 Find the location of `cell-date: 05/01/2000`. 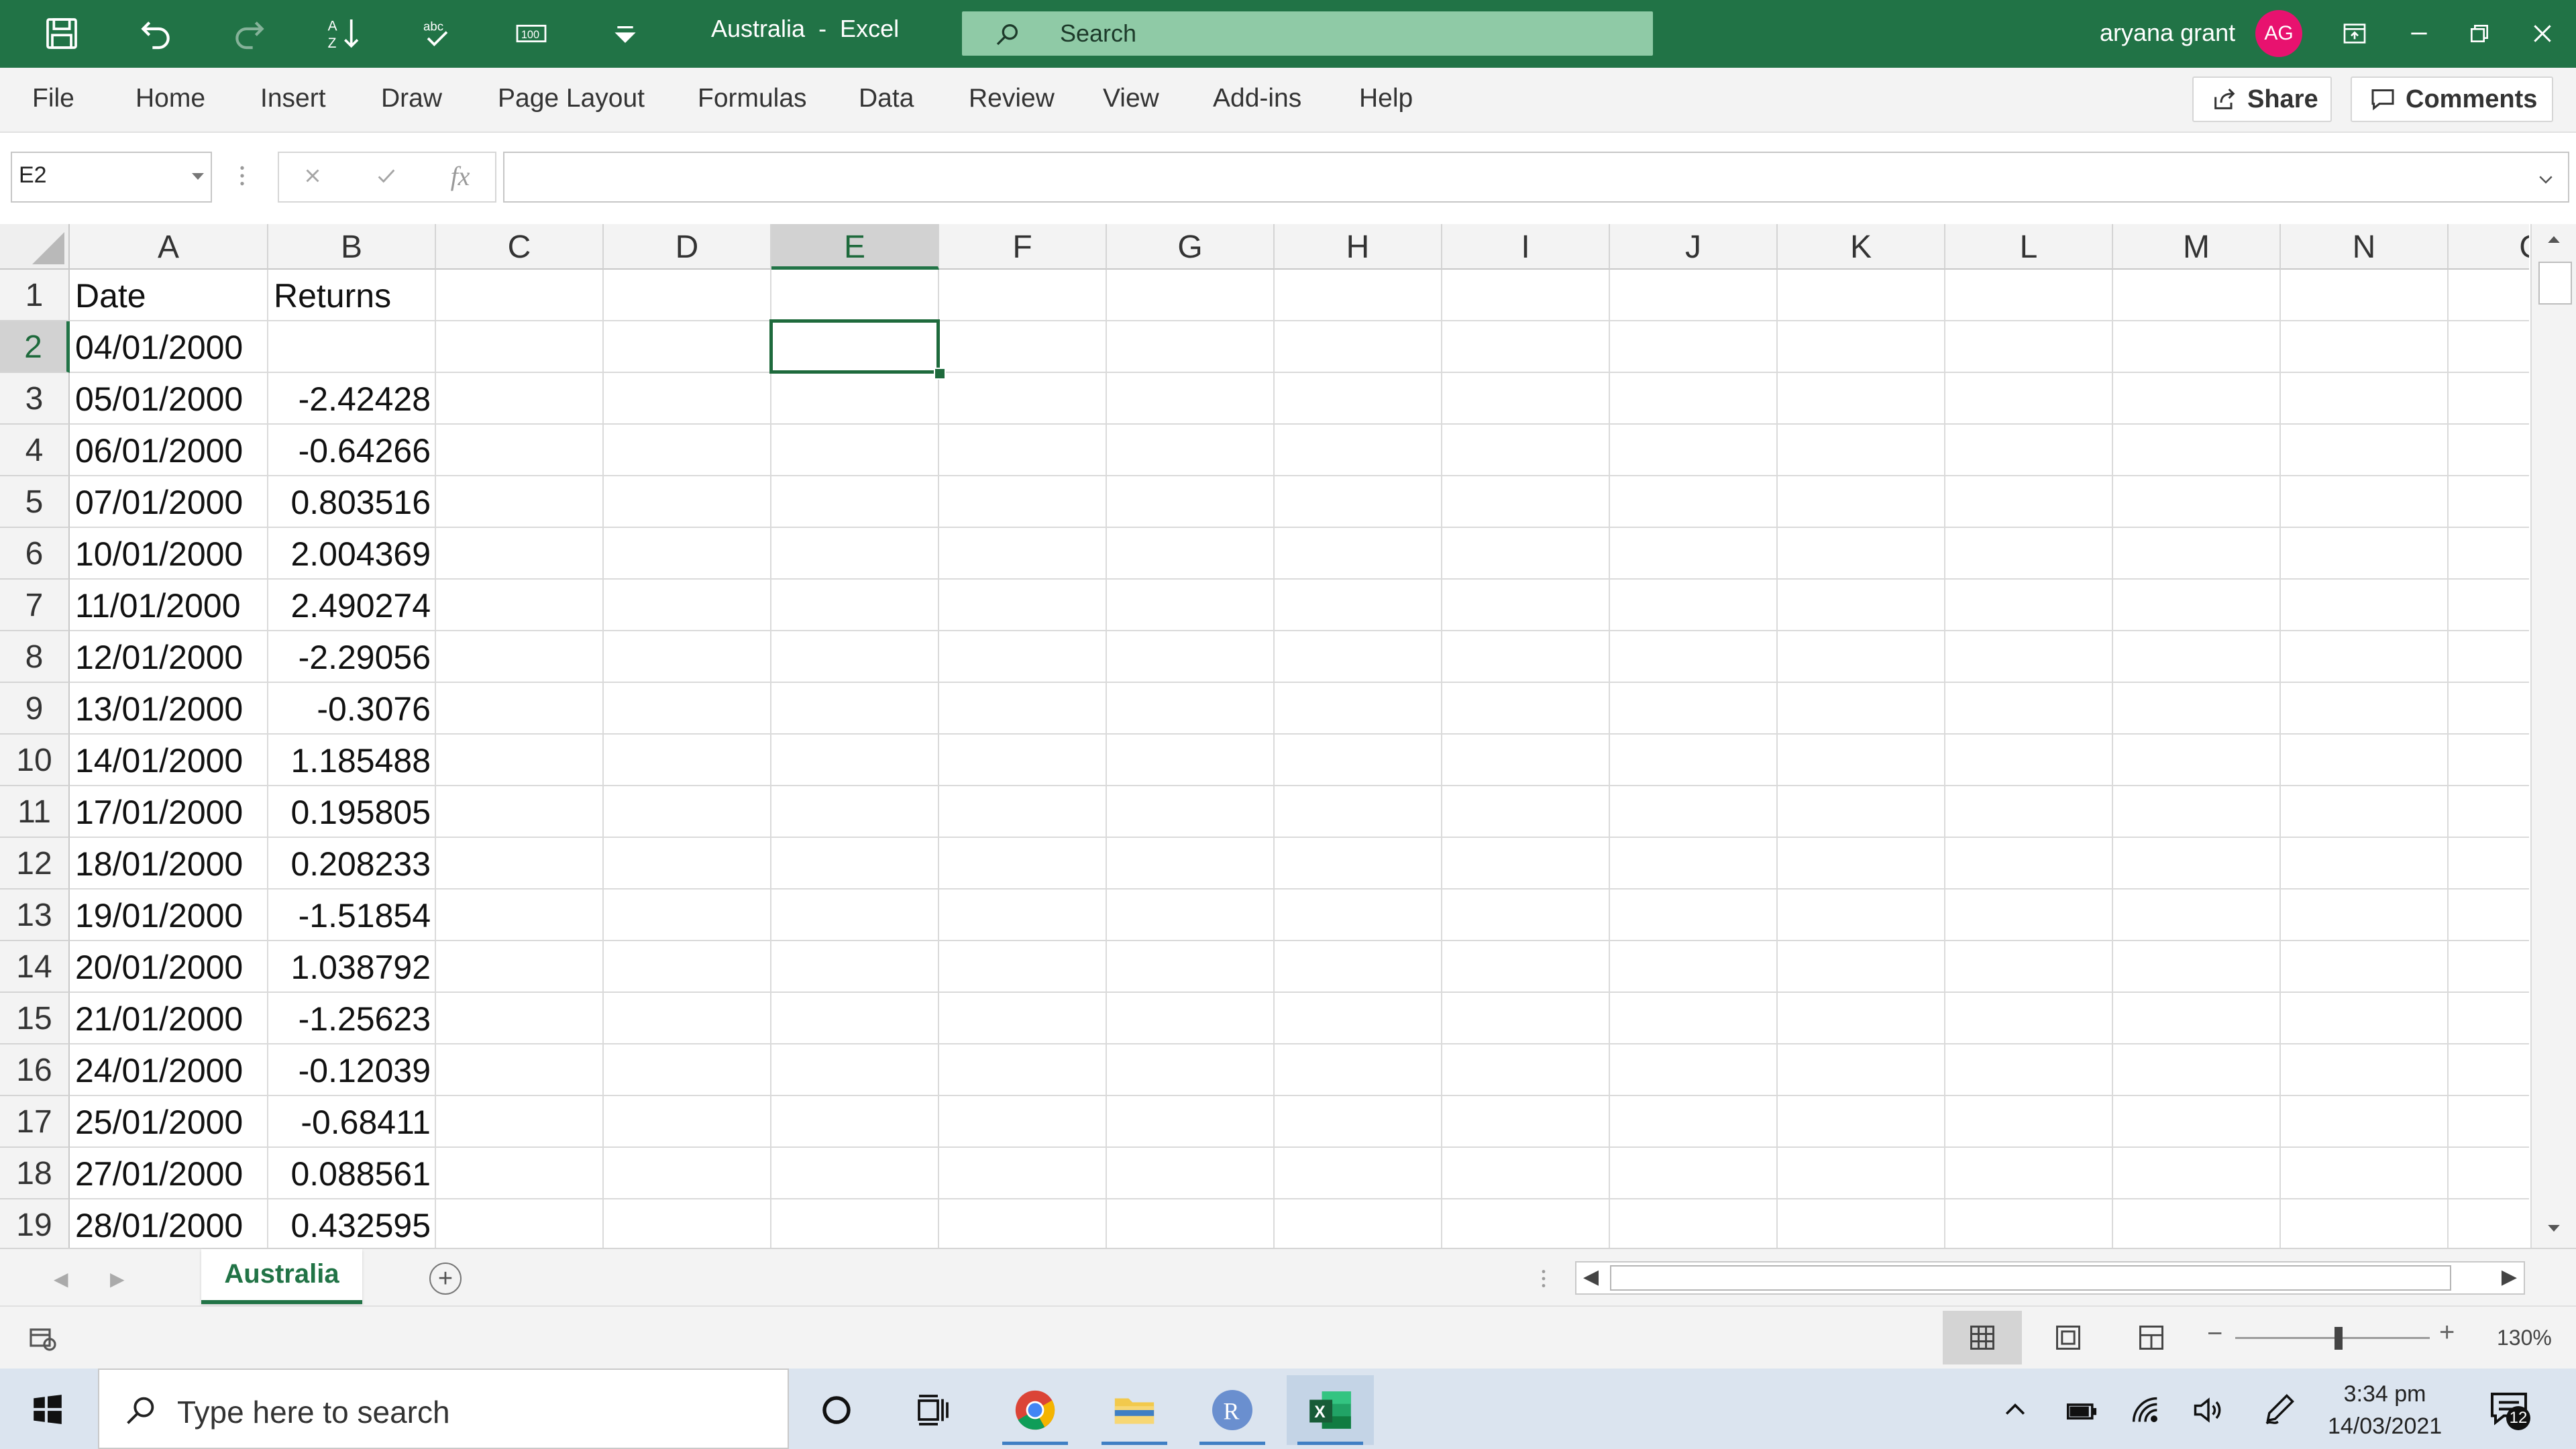

cell-date: 05/01/2000 is located at coordinates (169, 399).